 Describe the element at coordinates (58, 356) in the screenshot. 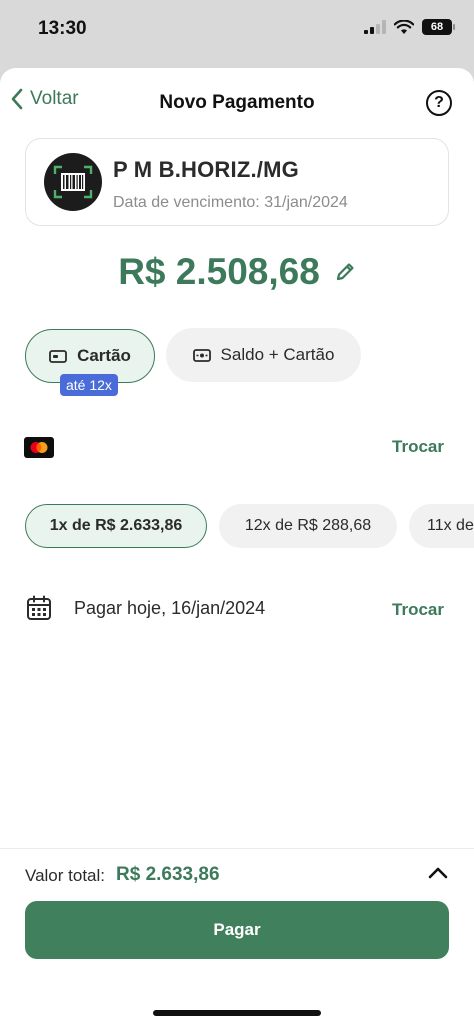

I see `card-icon` at that location.